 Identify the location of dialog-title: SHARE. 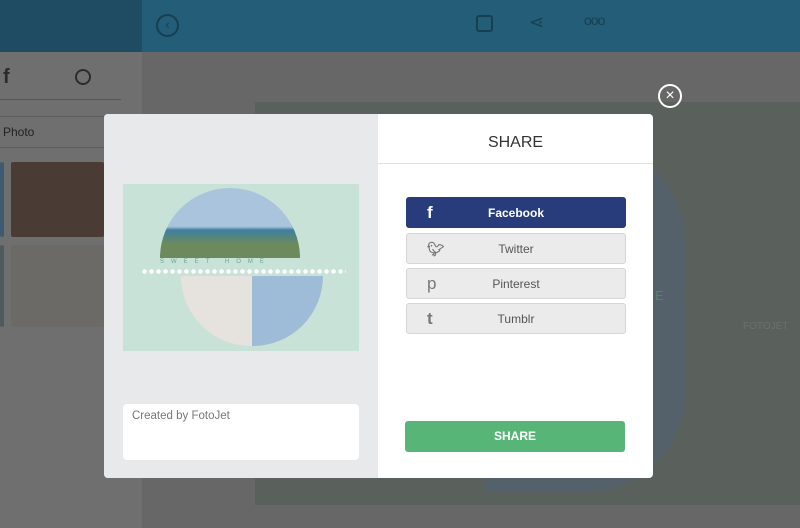
(515, 139).